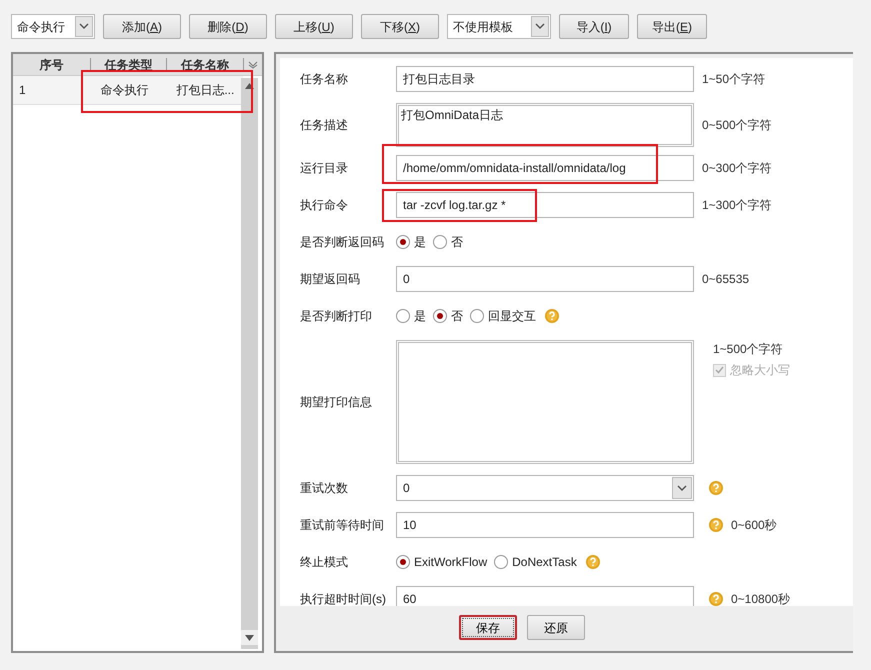  What do you see at coordinates (545, 525) in the screenshot?
I see `input-field: 10` at bounding box center [545, 525].